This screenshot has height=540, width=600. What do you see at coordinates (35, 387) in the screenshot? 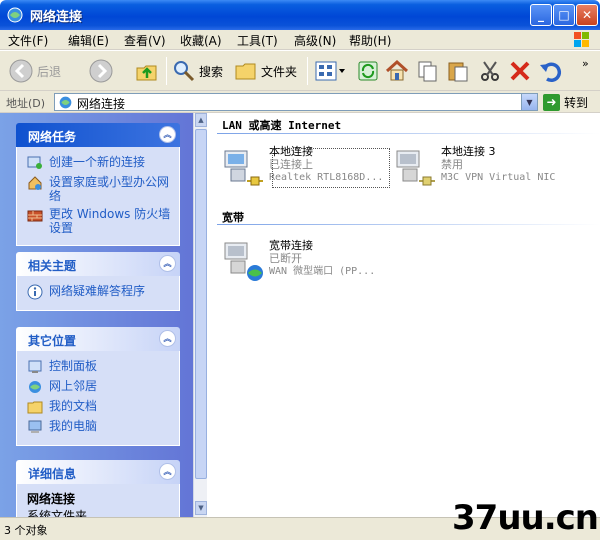
I see `network-places-icon` at bounding box center [35, 387].